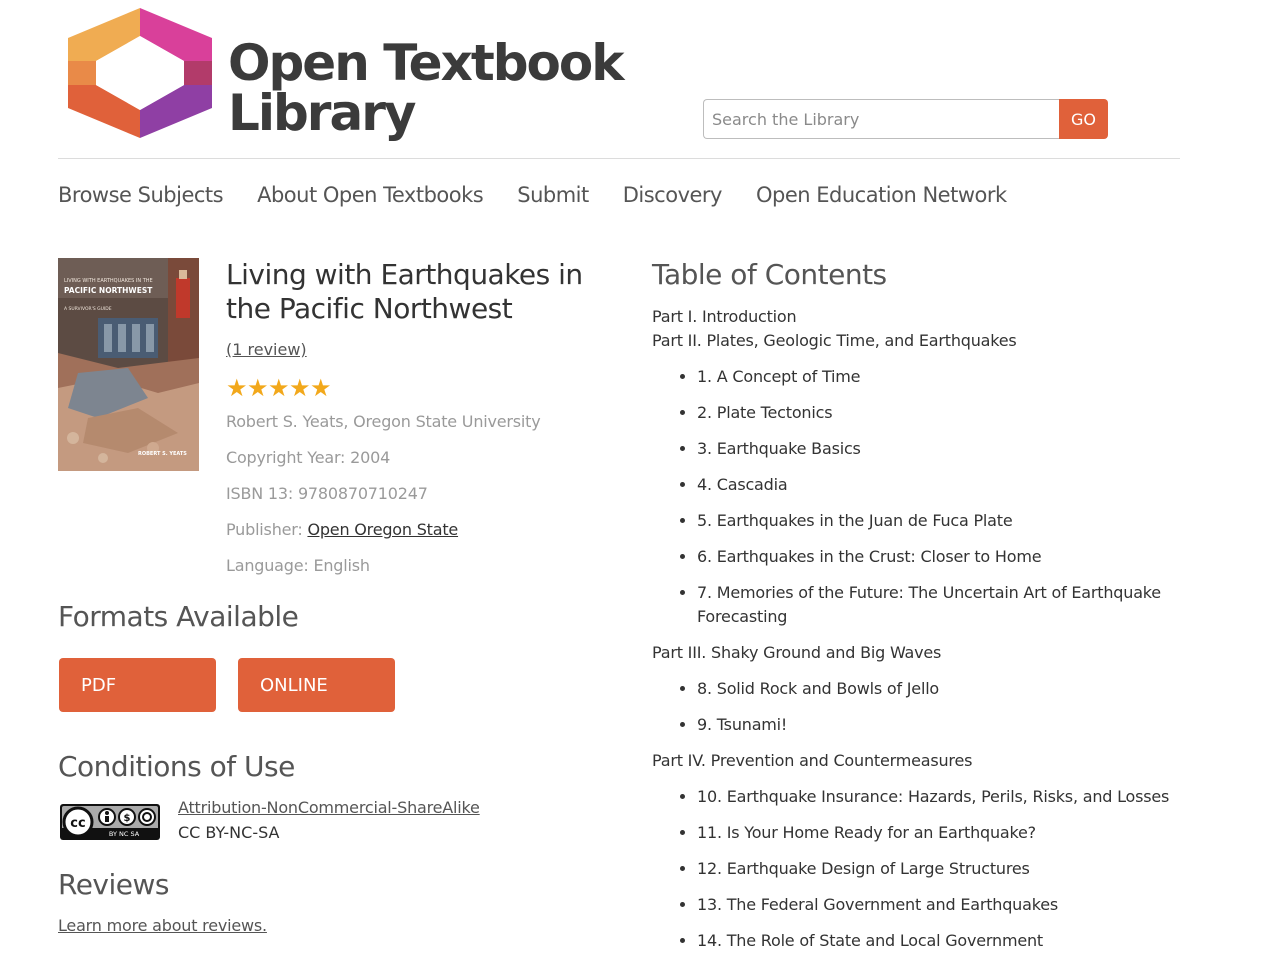 Image resolution: width=1280 pixels, height=965 pixels. What do you see at coordinates (553, 198) in the screenshot?
I see `nav-submit: Submit` at bounding box center [553, 198].